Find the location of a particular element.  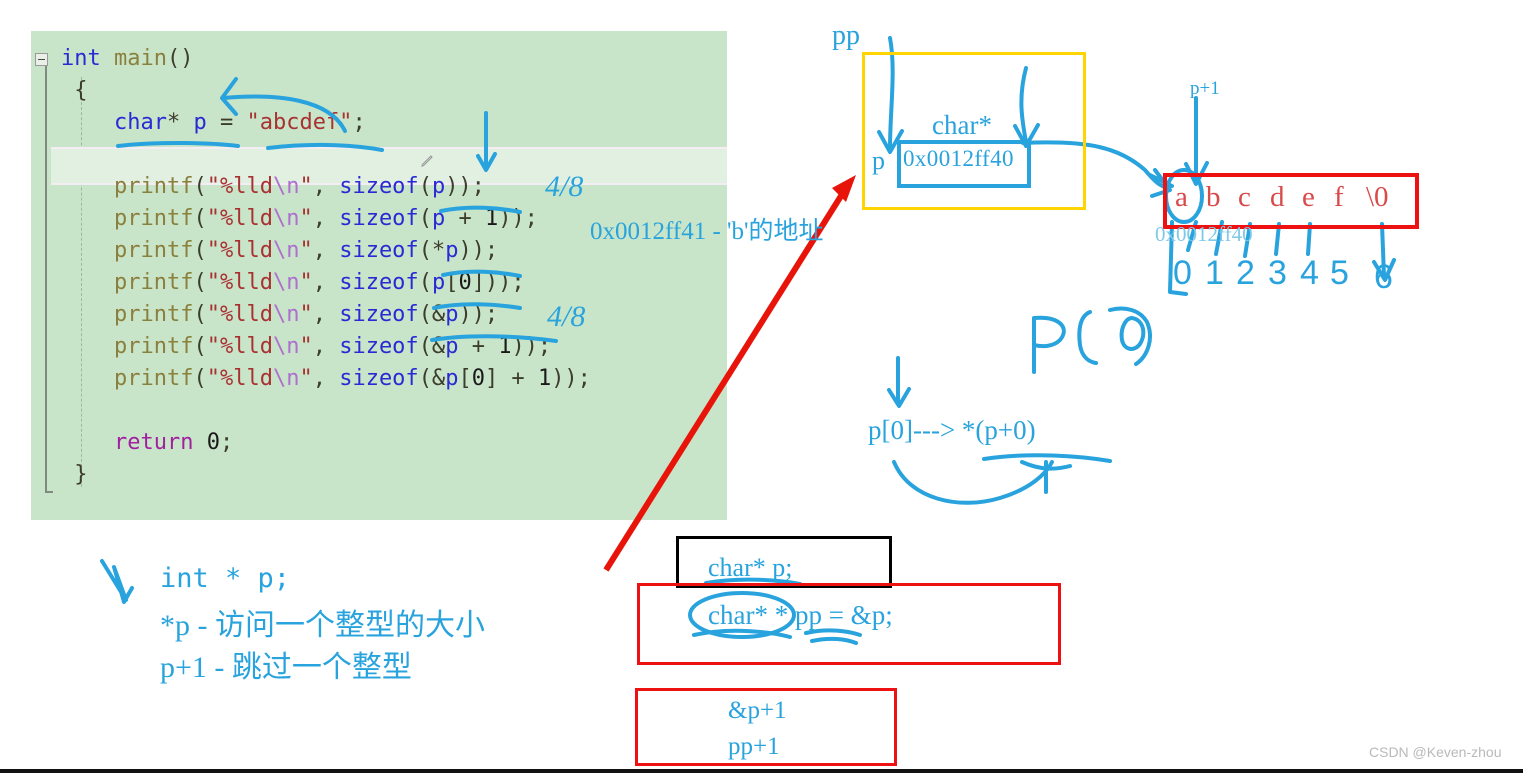

collapse-minus-icon is located at coordinates (41, 59).